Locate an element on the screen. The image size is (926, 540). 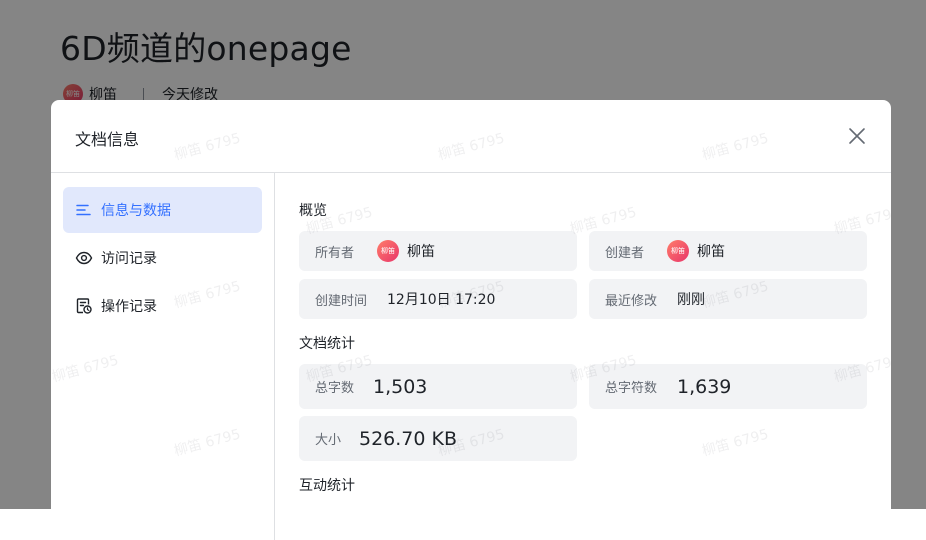
modified-time-label: 最近修改 is located at coordinates (631, 301).